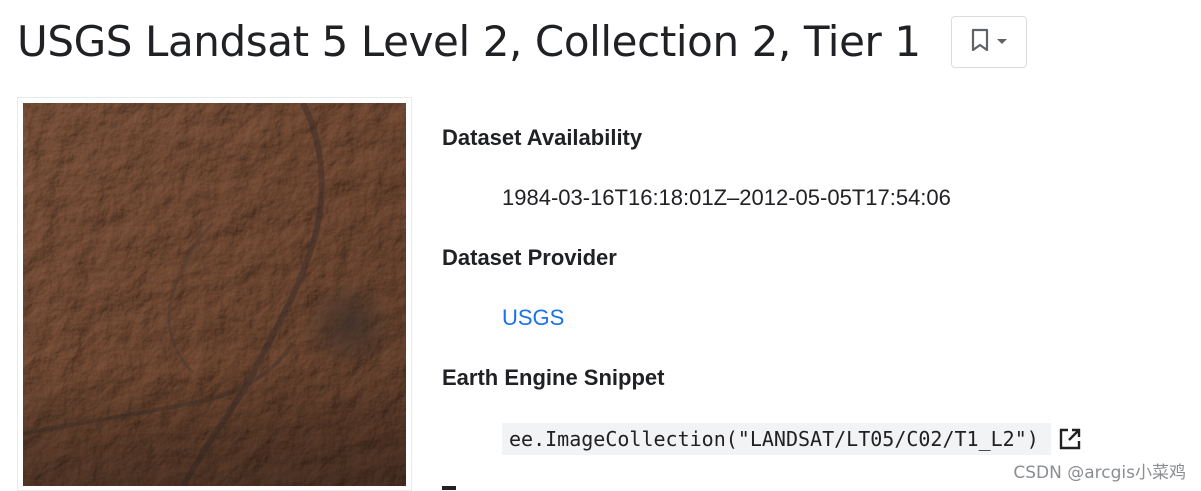  Describe the element at coordinates (1002, 42) in the screenshot. I see `arrow-drop-down-icon` at that location.